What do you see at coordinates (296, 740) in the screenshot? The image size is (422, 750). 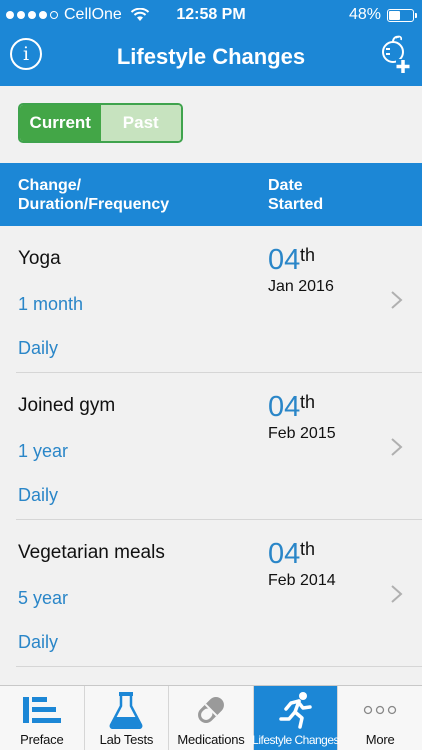 I see `tab-label: Lifestyle Changes` at bounding box center [296, 740].